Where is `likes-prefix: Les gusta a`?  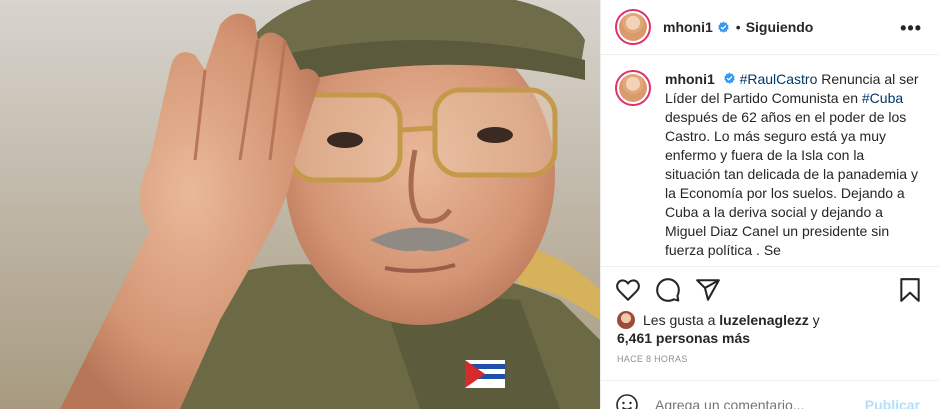 likes-prefix: Les gusta a is located at coordinates (681, 320).